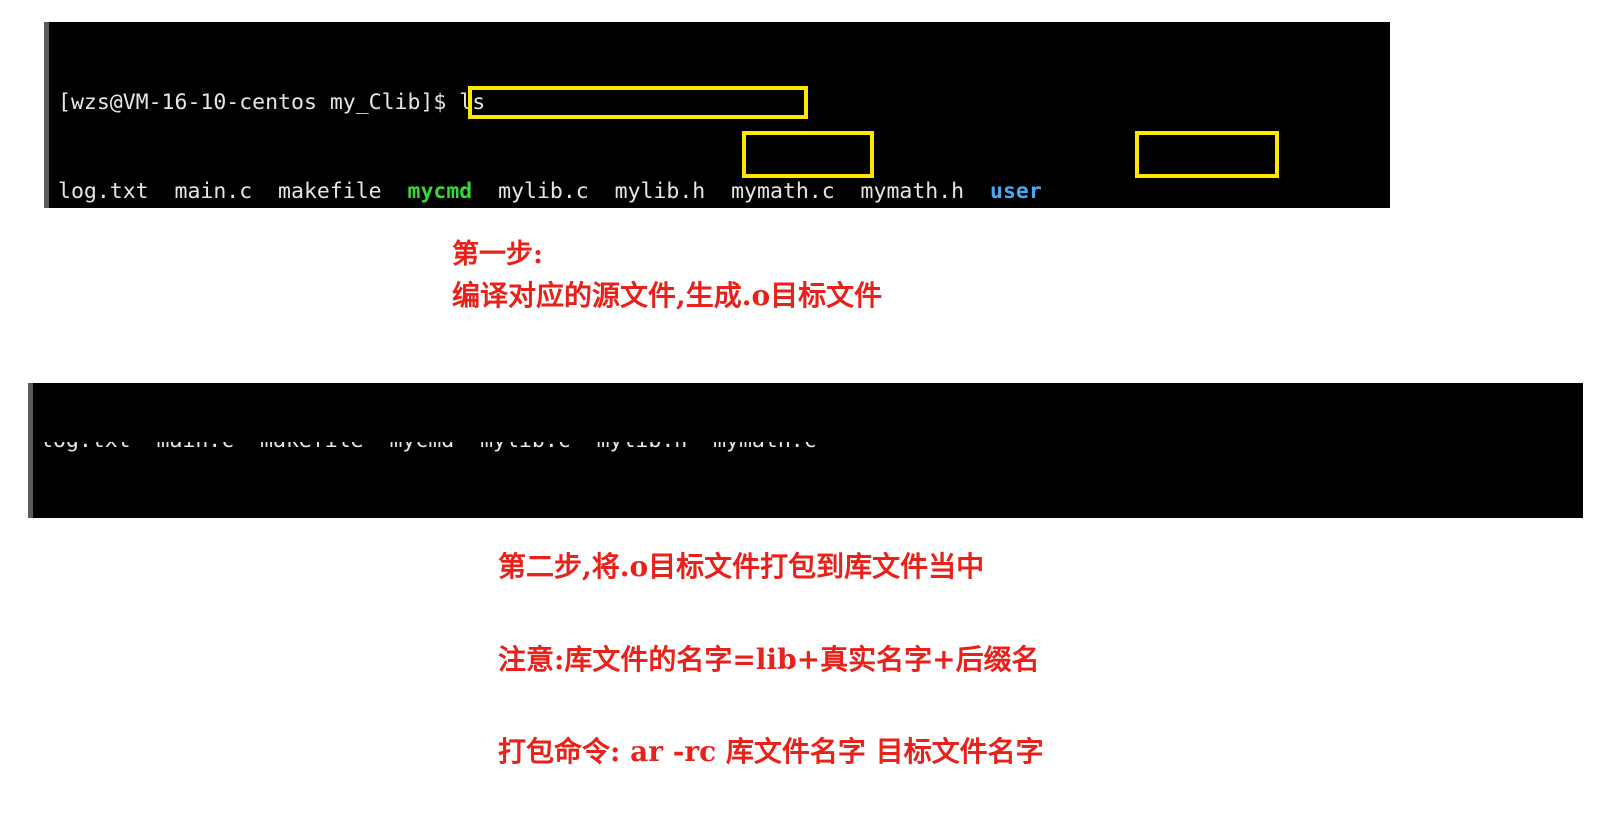 The image size is (1616, 817). What do you see at coordinates (648, 517) in the screenshot?
I see `command-ar-archive: ar -rc libmyc.a mymath.o mylib.o` at bounding box center [648, 517].